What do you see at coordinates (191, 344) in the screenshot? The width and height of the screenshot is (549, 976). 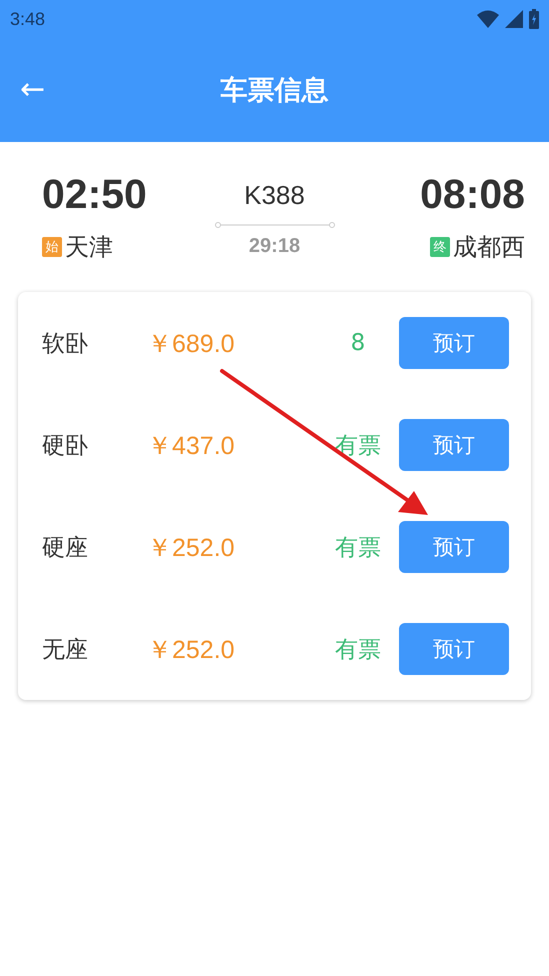 I see `seat-price: ￥689.0` at bounding box center [191, 344].